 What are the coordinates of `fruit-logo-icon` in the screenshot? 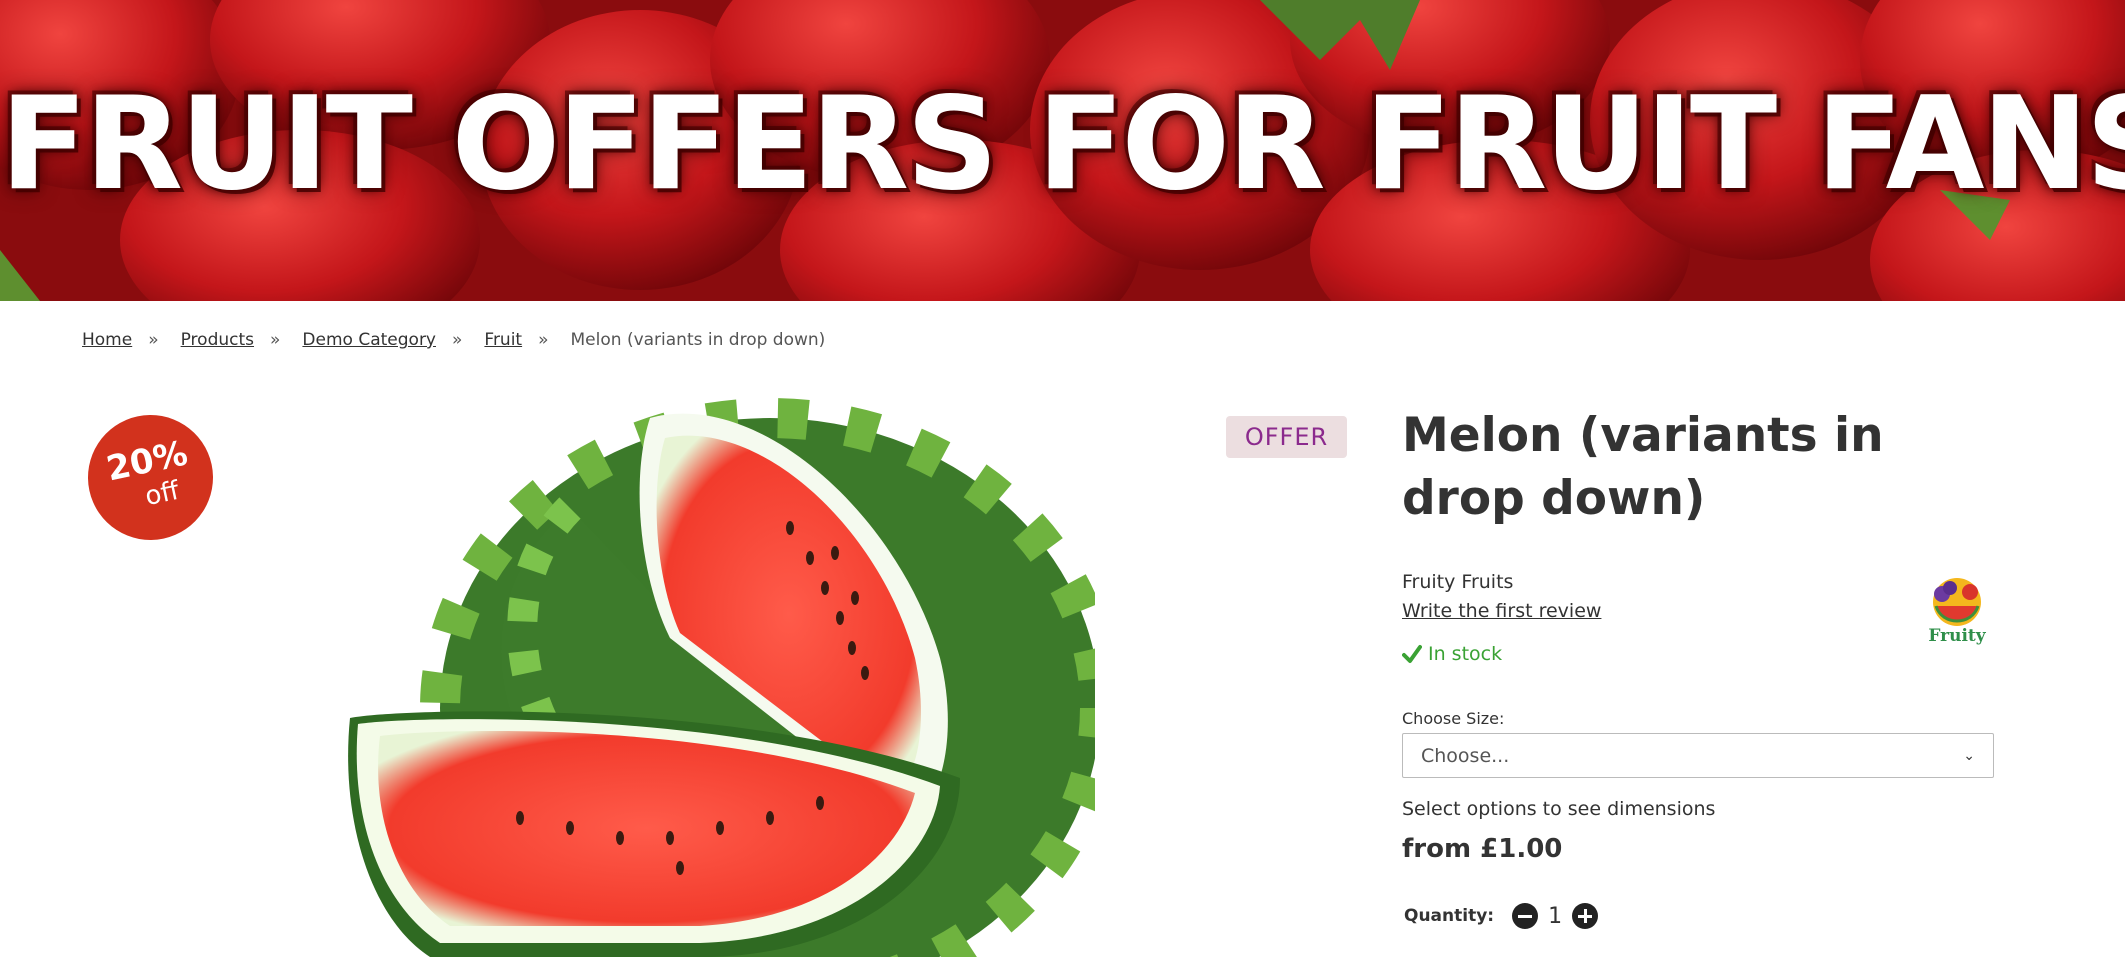 It's located at (1957, 602).